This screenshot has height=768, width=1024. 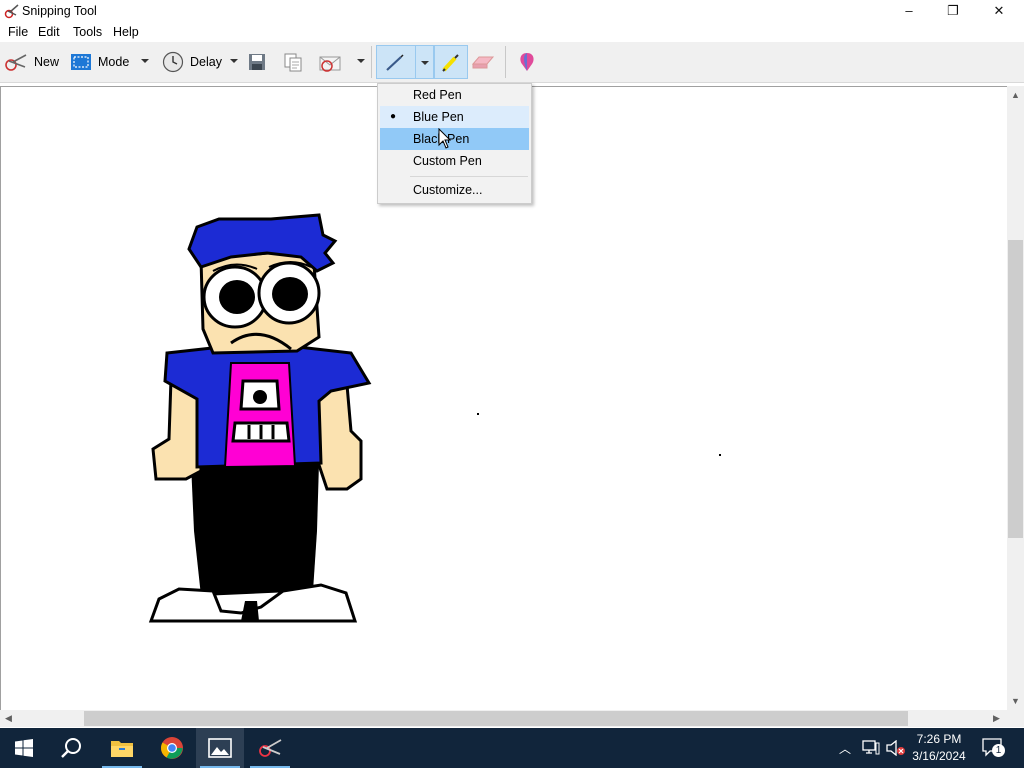 What do you see at coordinates (998, 750) in the screenshot?
I see `notification-count-badge: 1` at bounding box center [998, 750].